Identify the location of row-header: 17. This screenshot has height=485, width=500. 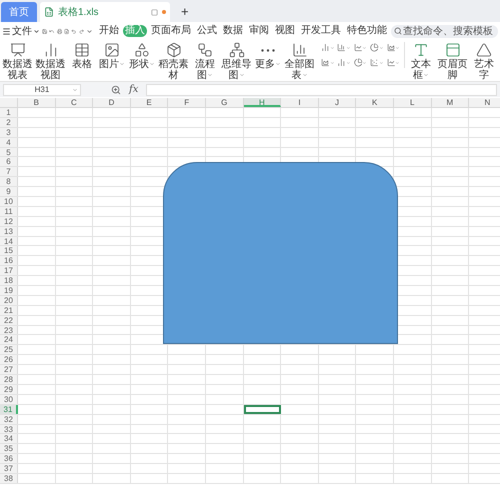
(9, 271).